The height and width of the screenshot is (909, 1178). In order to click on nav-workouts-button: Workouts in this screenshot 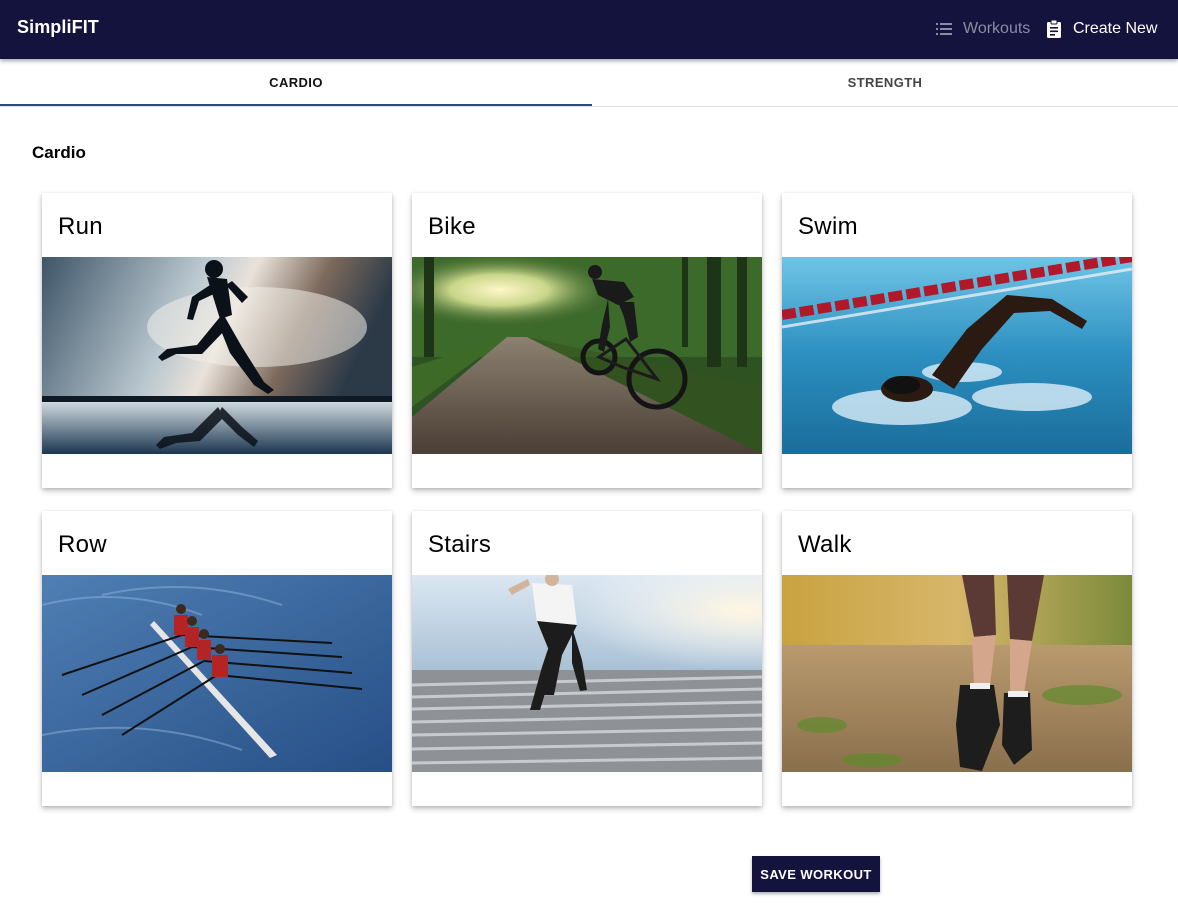, I will do `click(983, 29)`.